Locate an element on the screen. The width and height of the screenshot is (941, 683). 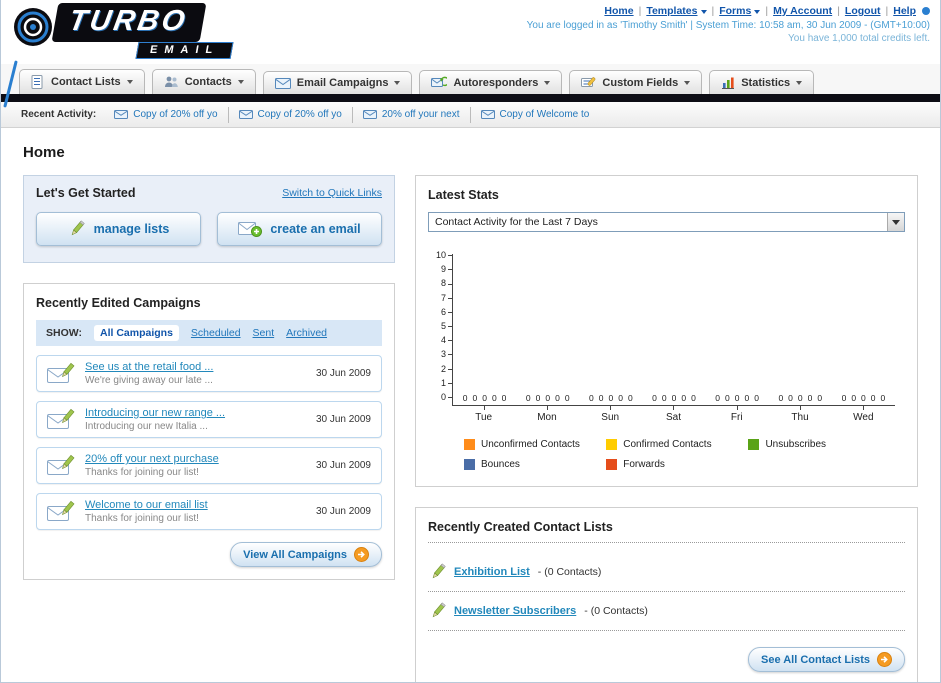
y-tick-label: 4 is located at coordinates (446, 340).